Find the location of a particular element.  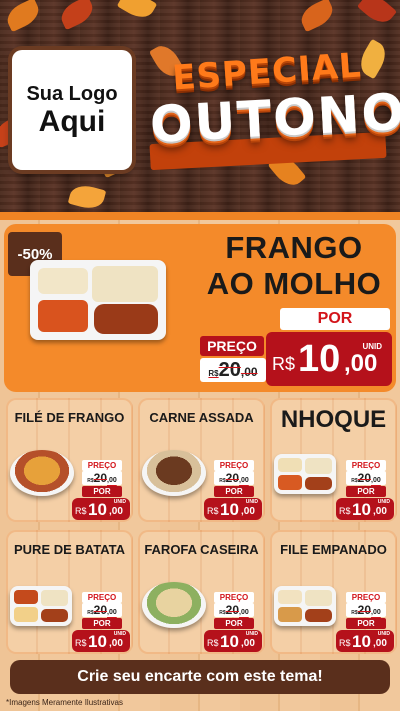

product-name: FILE EMPANADO is located at coordinates (333, 549).